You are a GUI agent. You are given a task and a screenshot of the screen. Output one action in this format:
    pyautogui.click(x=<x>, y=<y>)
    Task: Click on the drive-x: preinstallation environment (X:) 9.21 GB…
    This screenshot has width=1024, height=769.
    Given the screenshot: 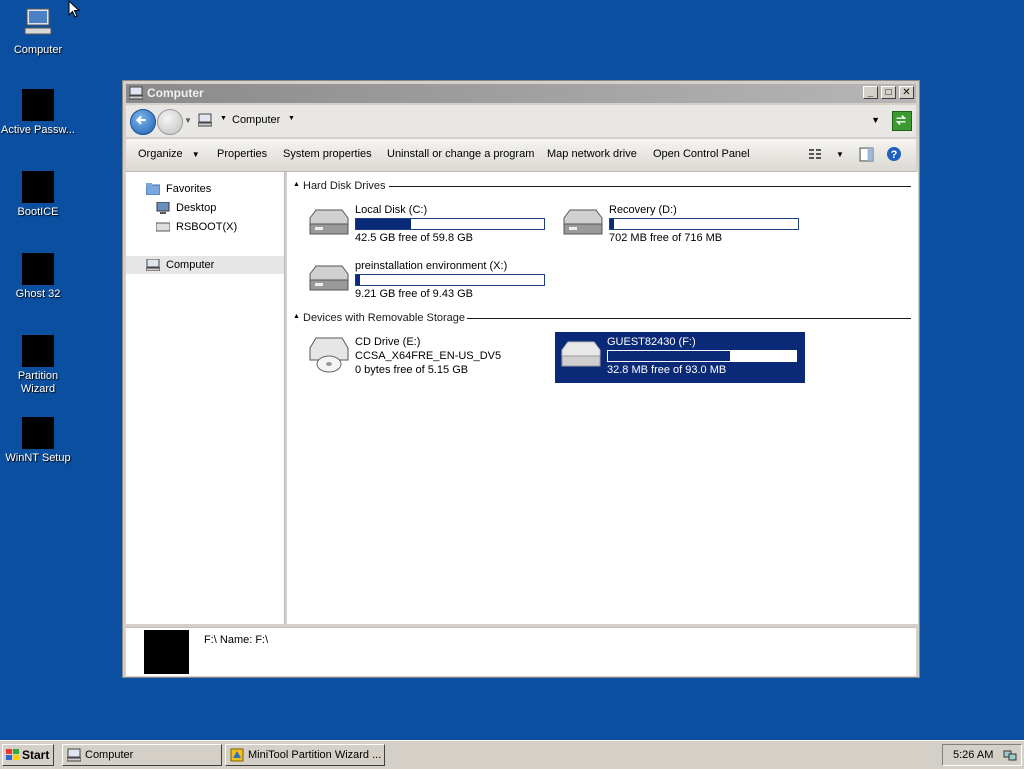 What is the action you would take?
    pyautogui.click(x=428, y=282)
    